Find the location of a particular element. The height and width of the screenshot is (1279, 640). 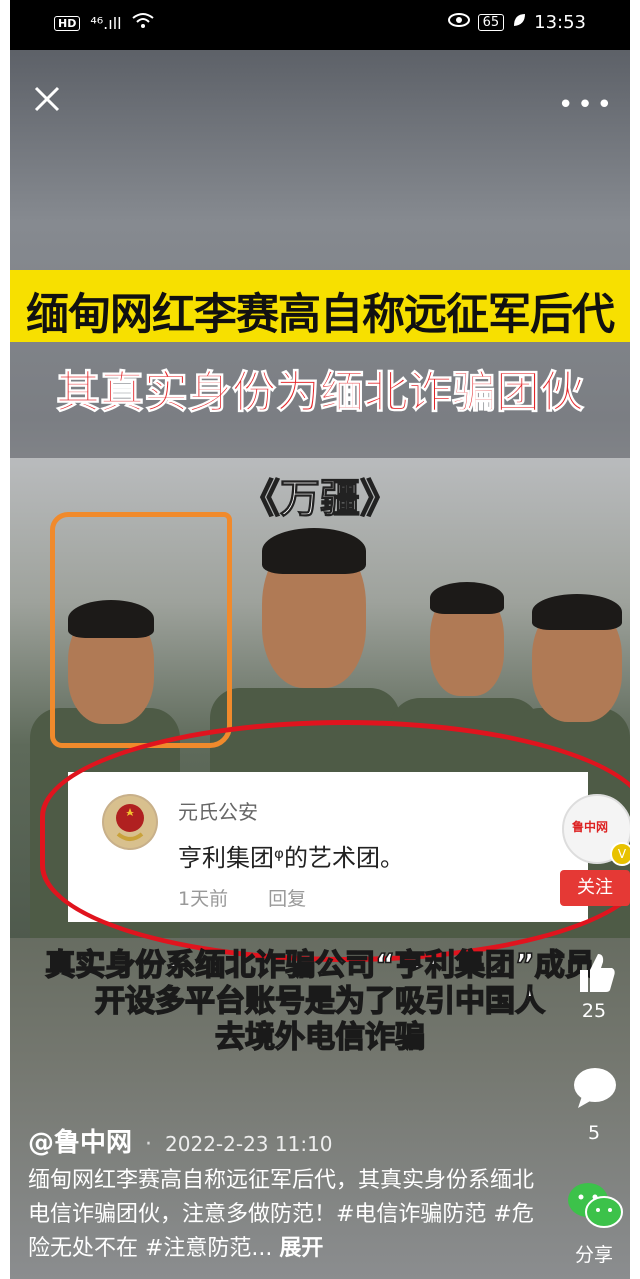

clock: 13:53 is located at coordinates (560, 22).